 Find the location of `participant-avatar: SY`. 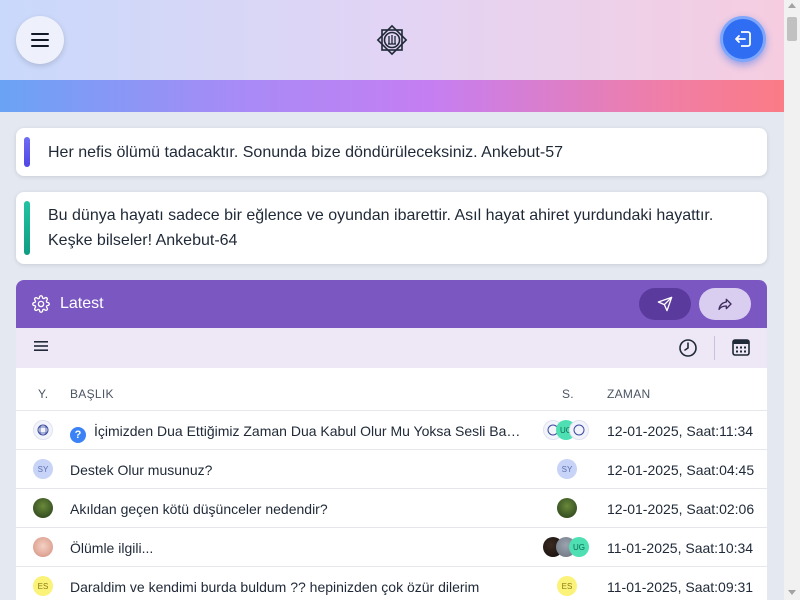

participant-avatar: SY is located at coordinates (567, 469).